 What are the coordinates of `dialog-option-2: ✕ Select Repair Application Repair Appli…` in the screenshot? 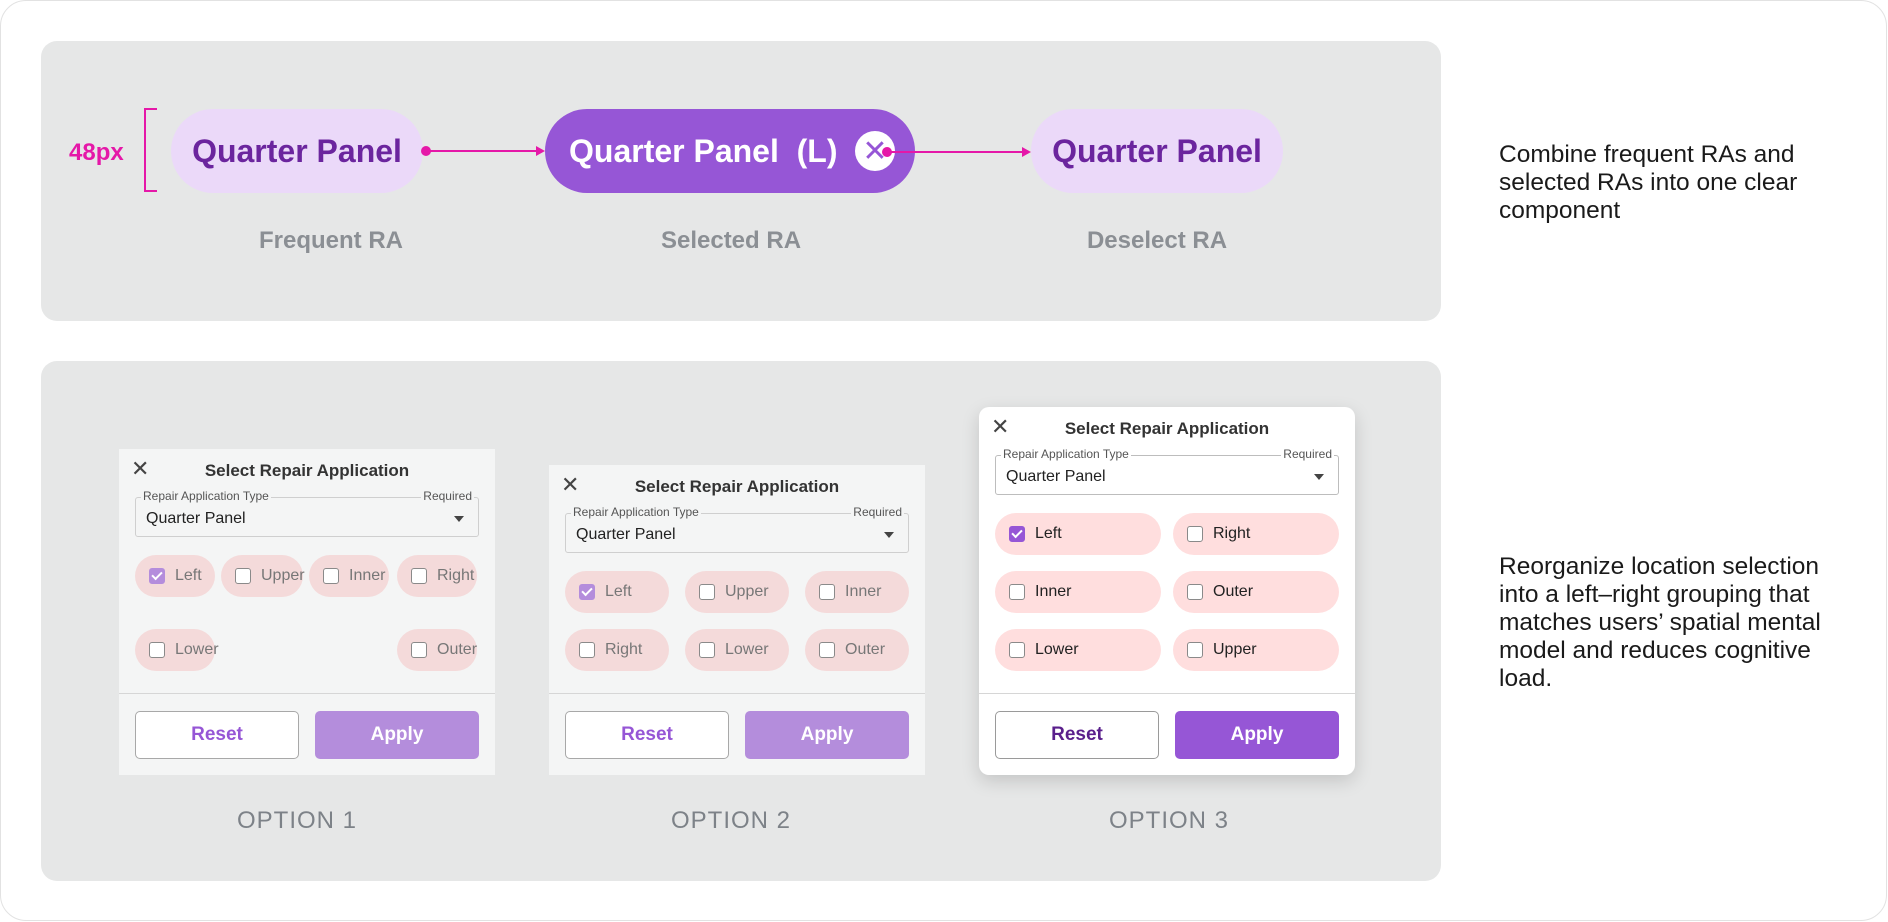 It's located at (737, 620).